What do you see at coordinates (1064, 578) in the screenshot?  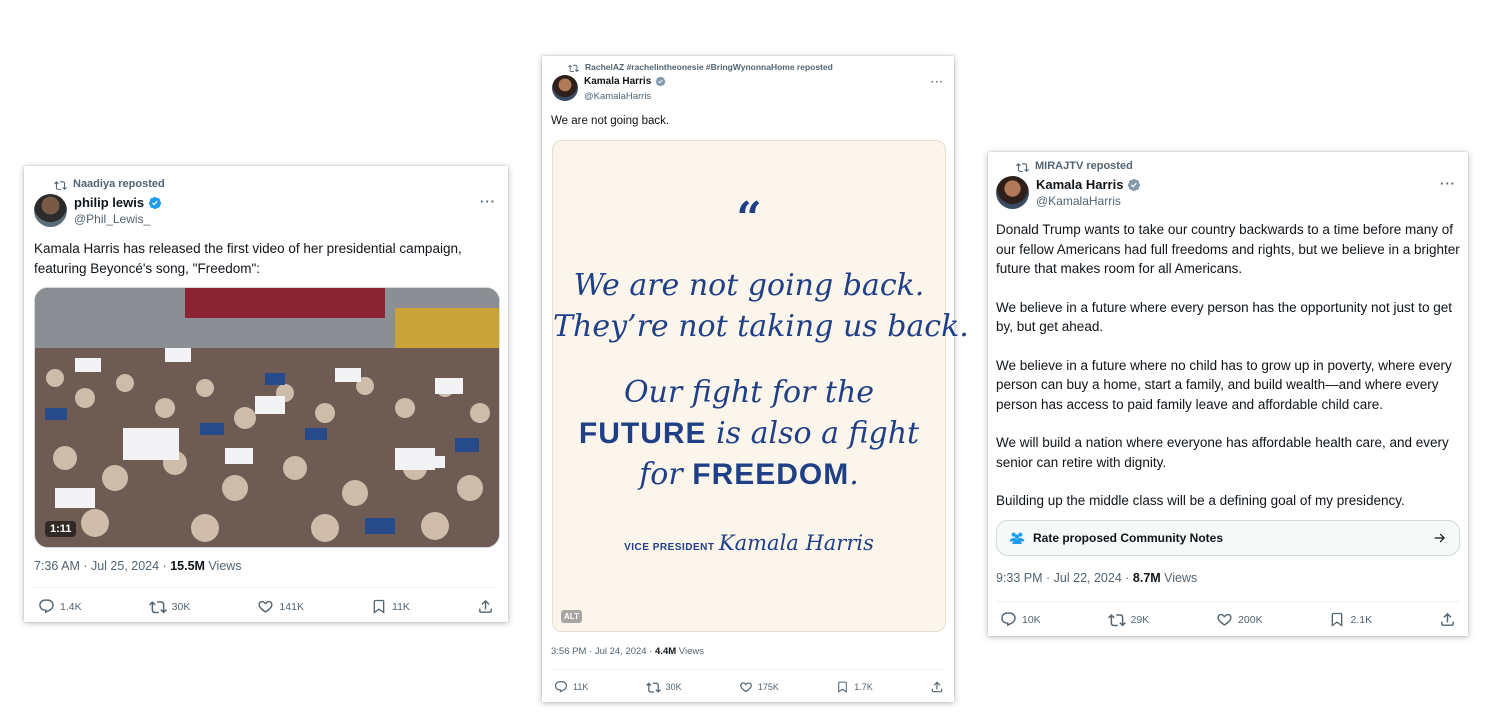 I see `timestamp: 9:33 PM · Jul 22, 2024 ·` at bounding box center [1064, 578].